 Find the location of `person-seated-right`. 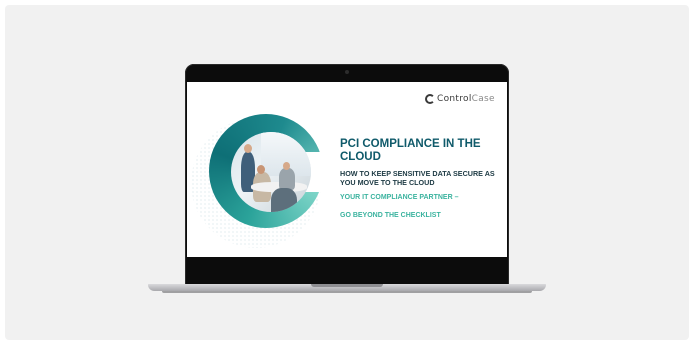

person-seated-right is located at coordinates (287, 179).